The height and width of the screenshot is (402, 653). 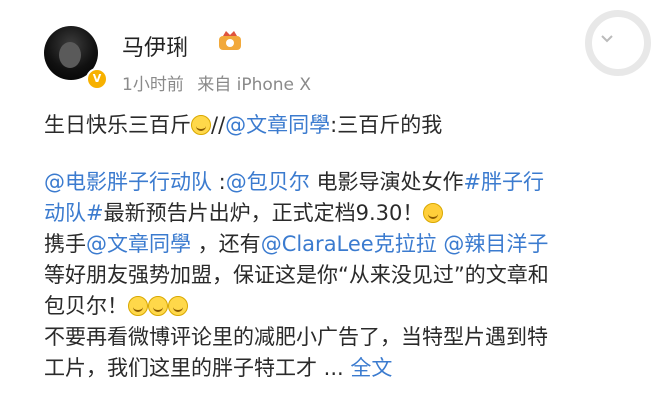 I want to click on paragraph-line: @电影胖子行动队 :@包贝尔 电影导演处女作#胖子行, so click(x=294, y=182).